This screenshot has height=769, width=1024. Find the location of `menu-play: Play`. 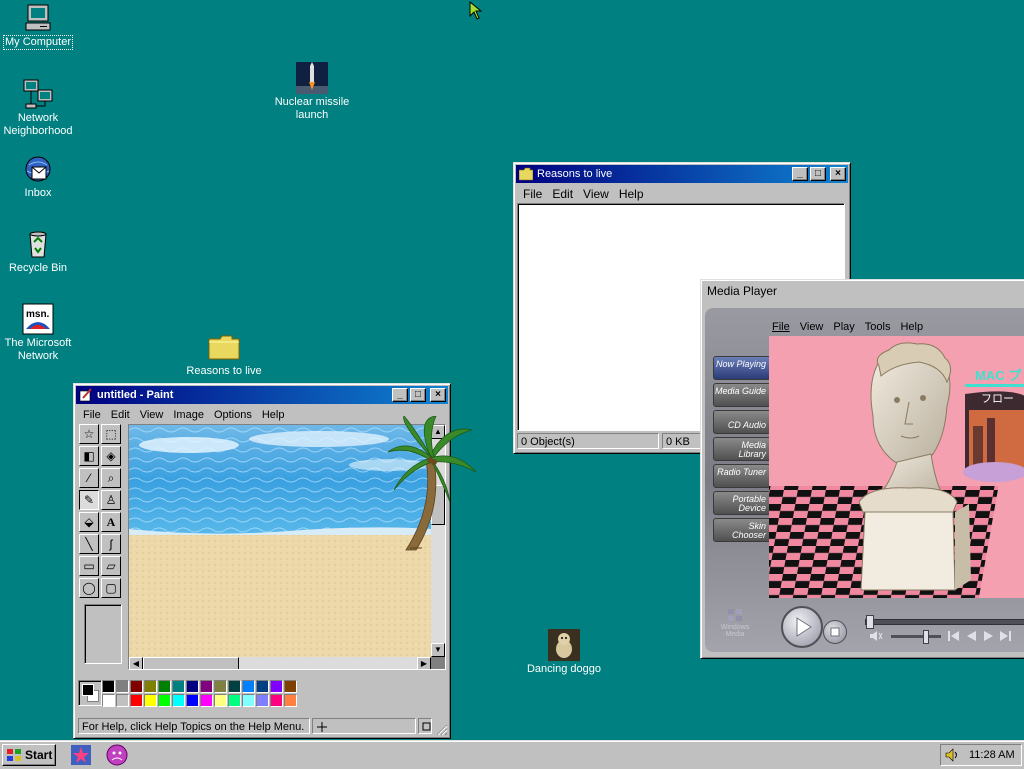

menu-play: Play is located at coordinates (843, 327).